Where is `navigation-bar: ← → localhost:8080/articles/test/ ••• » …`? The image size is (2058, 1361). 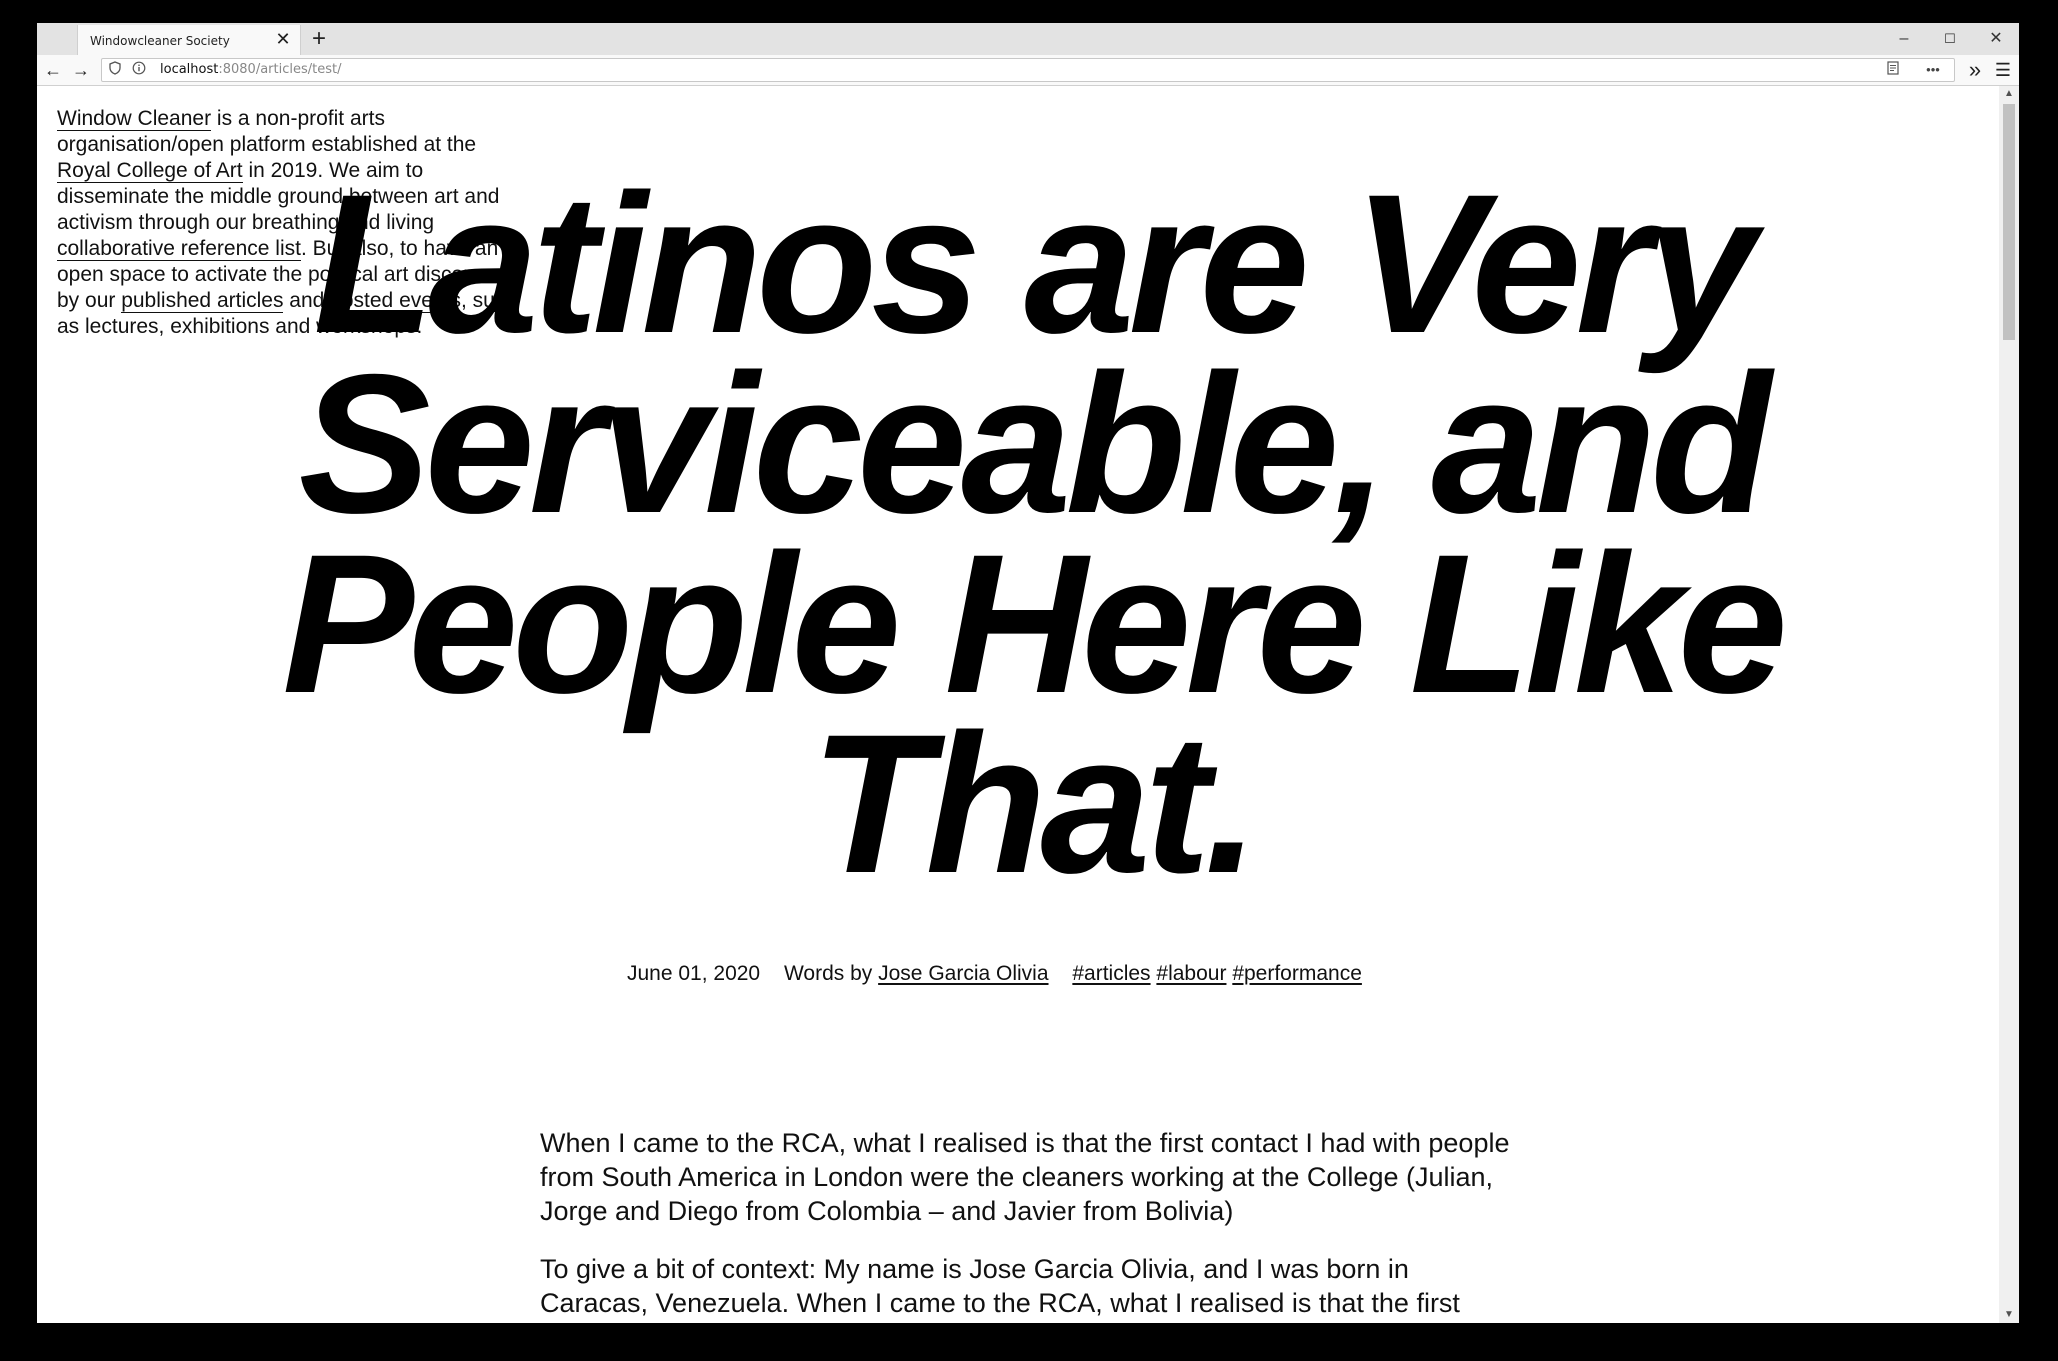
navigation-bar: ← → localhost:8080/articles/test/ ••• » … is located at coordinates (1028, 70).